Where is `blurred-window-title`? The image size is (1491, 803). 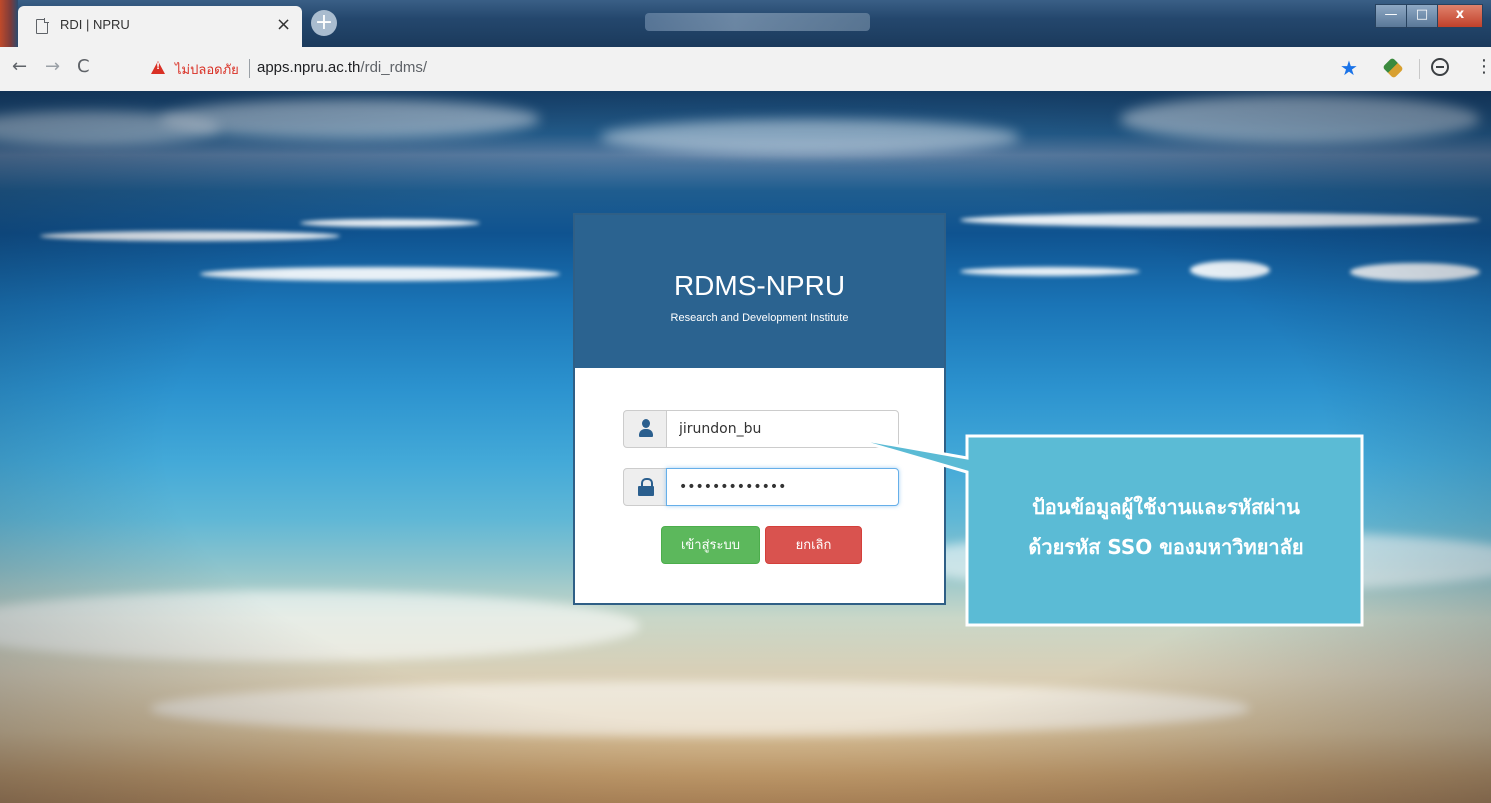 blurred-window-title is located at coordinates (757, 22).